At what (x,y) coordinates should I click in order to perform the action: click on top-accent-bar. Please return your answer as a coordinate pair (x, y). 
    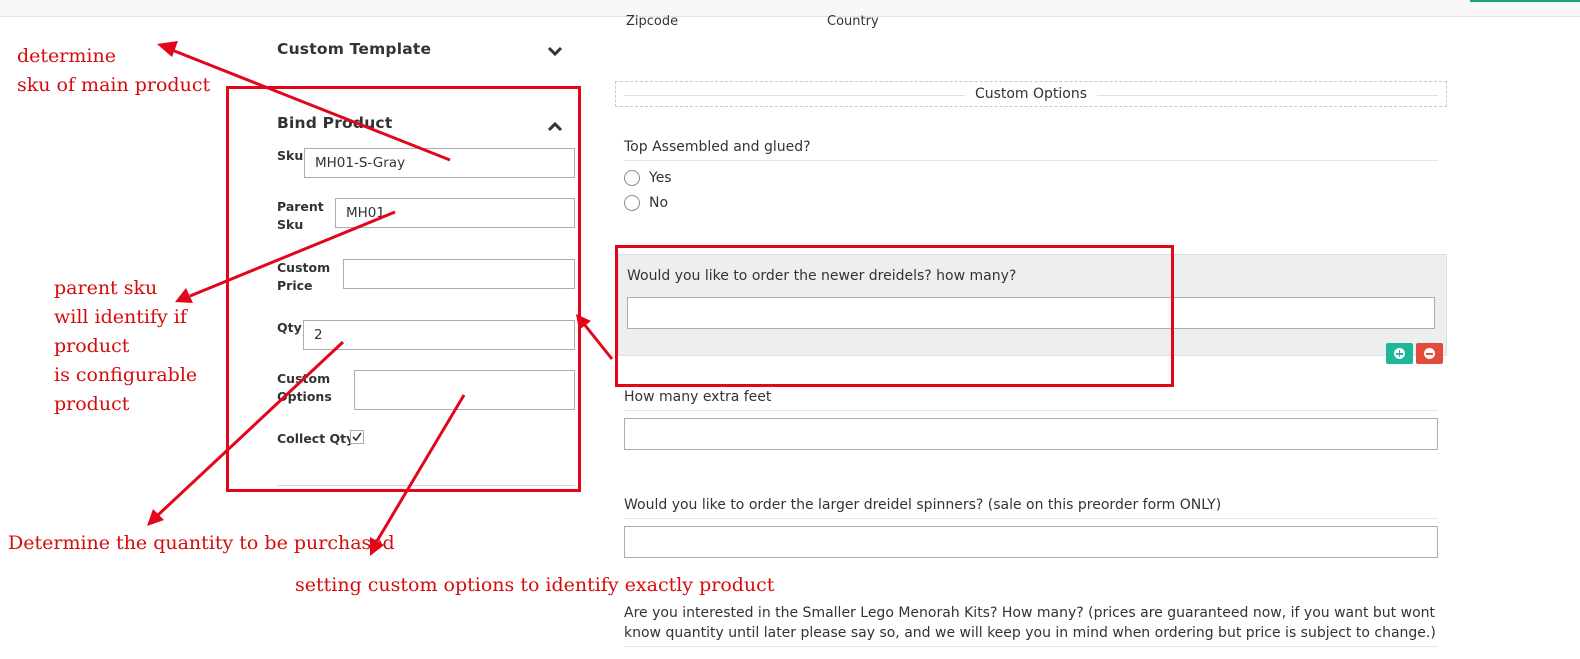
    Looking at the image, I should click on (1525, 1).